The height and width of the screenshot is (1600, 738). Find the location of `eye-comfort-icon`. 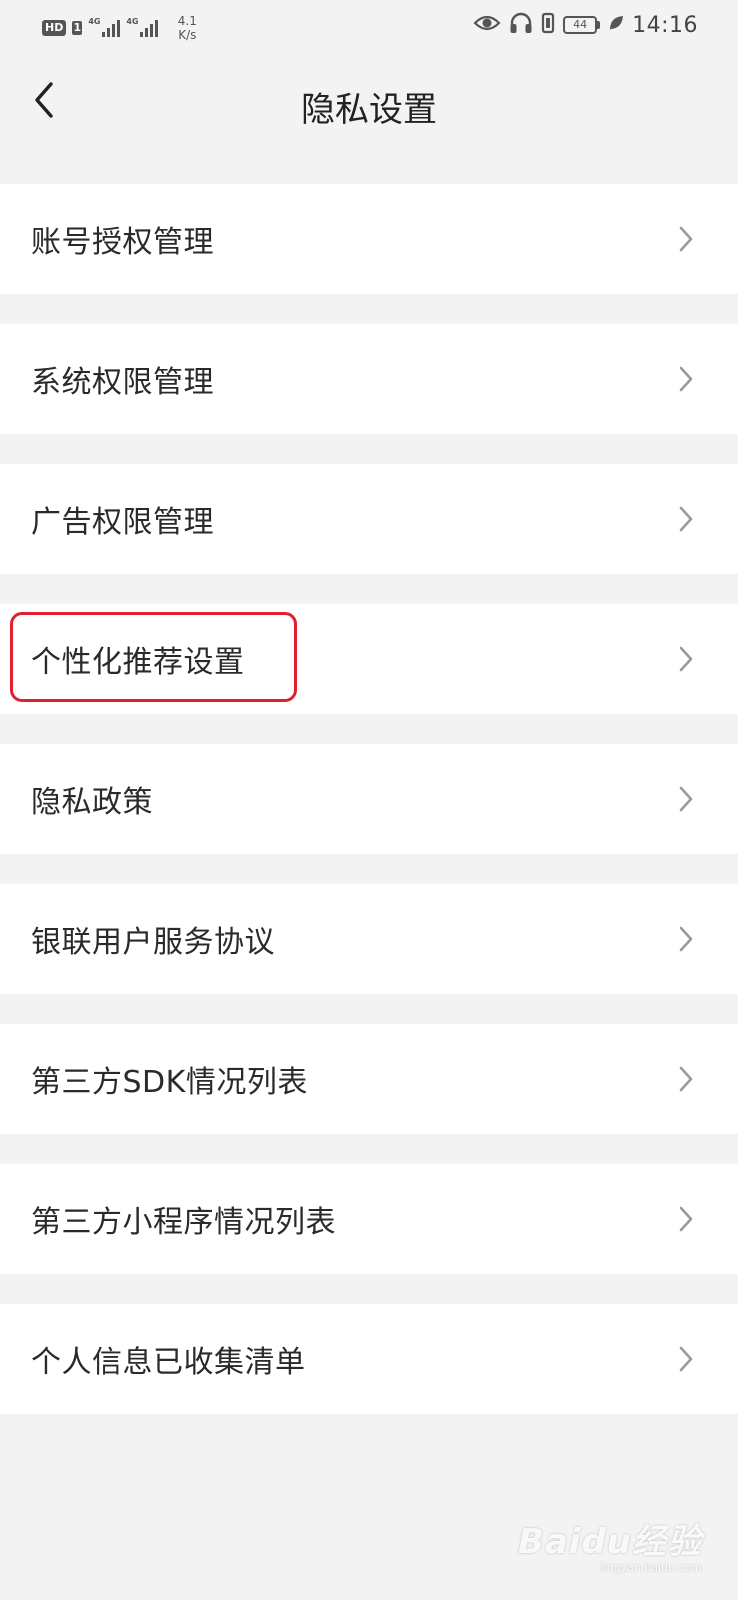

eye-comfort-icon is located at coordinates (487, 25).